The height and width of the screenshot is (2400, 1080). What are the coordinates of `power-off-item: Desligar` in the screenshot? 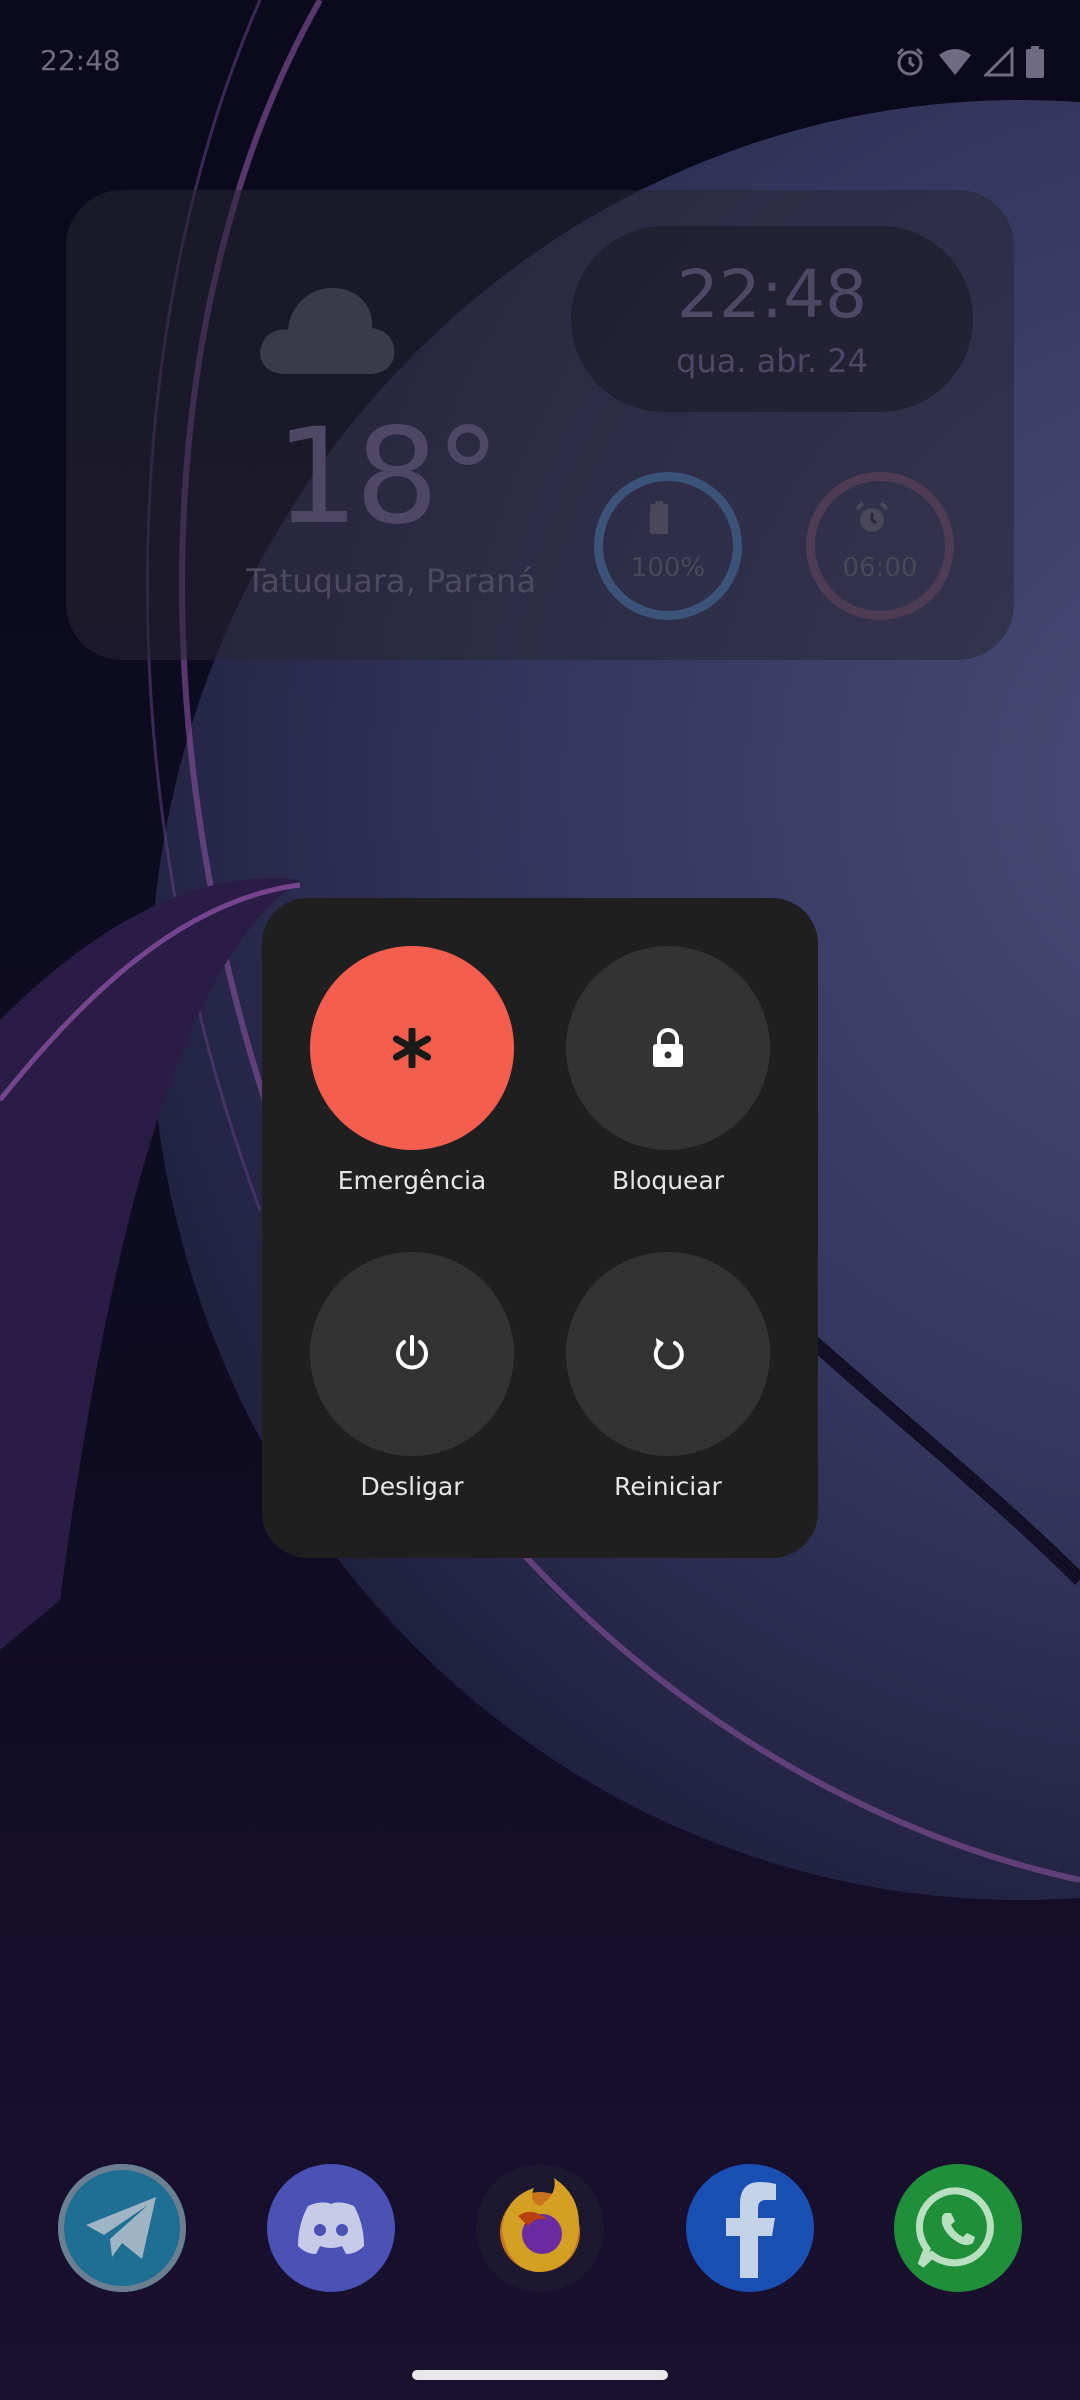 It's located at (412, 1382).